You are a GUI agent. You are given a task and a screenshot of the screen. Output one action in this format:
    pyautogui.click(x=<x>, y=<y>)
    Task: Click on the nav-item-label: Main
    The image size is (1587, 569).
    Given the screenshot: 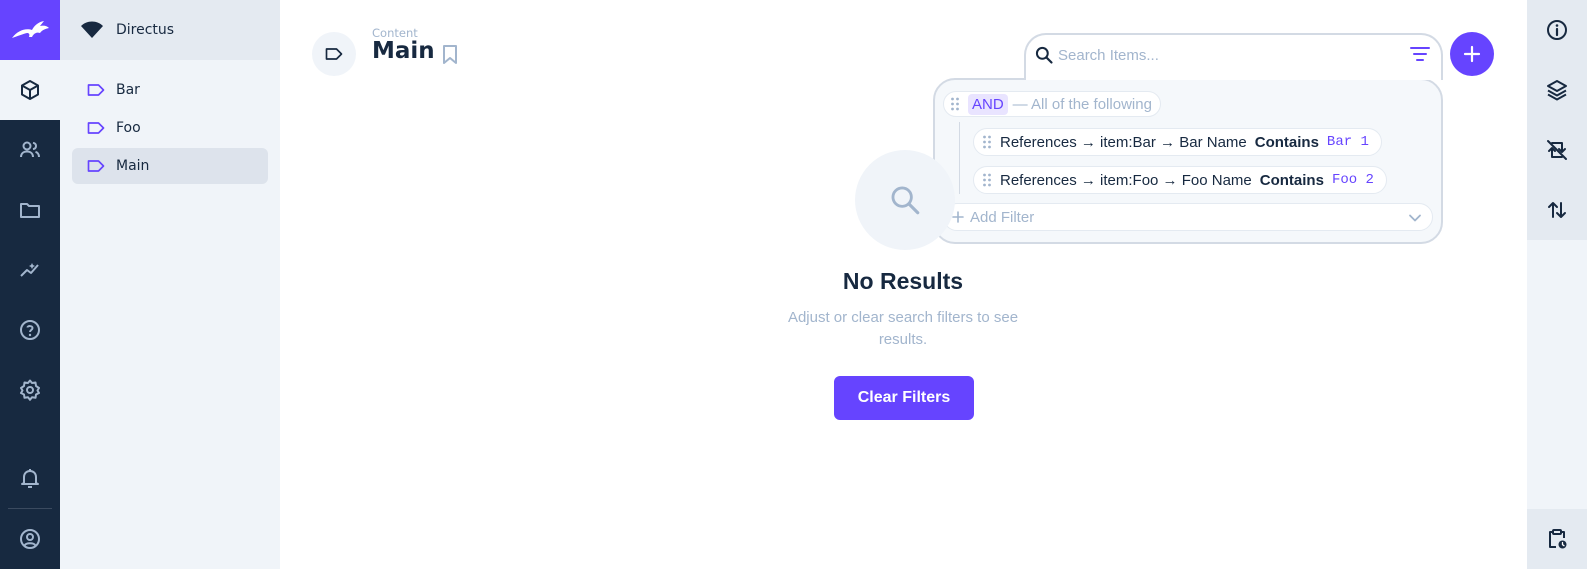 What is the action you would take?
    pyautogui.click(x=133, y=166)
    